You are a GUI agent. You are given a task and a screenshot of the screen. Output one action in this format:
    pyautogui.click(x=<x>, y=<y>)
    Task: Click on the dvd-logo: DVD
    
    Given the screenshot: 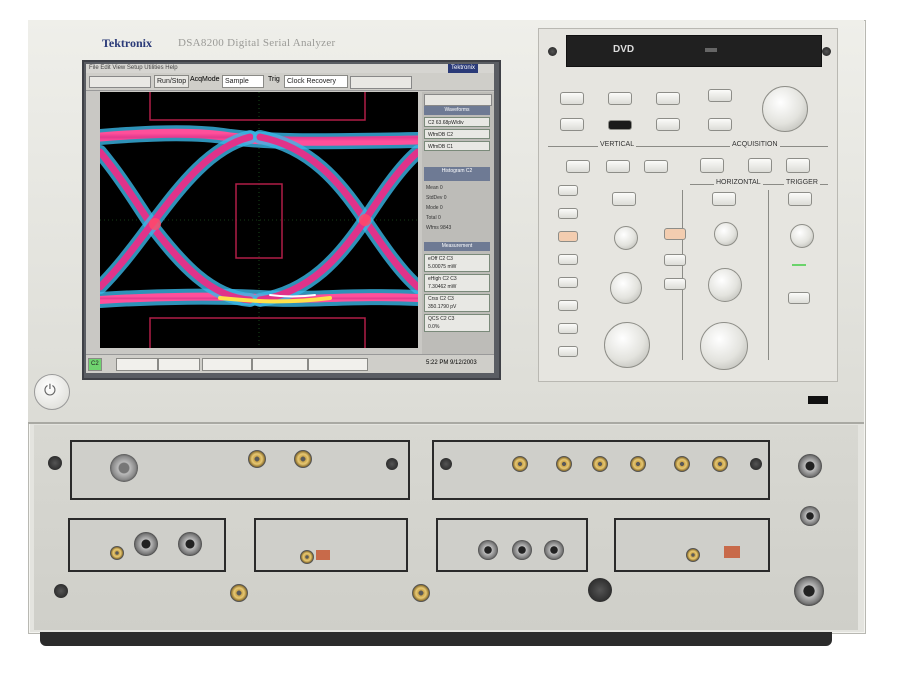 What is the action you would take?
    pyautogui.click(x=624, y=49)
    